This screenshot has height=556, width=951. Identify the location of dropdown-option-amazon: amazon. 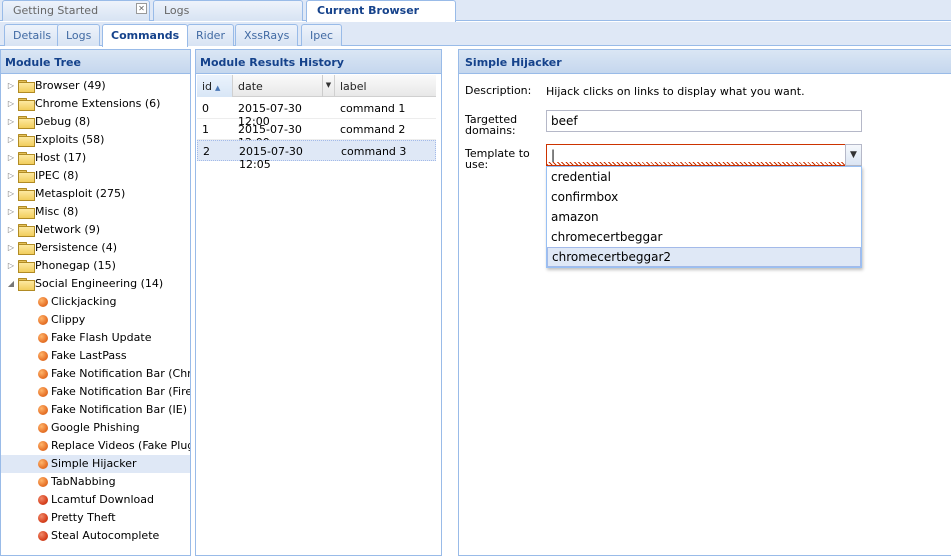
(704, 217).